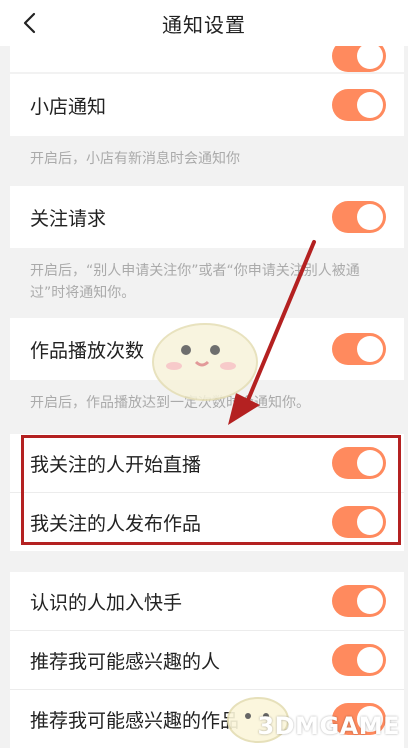 The width and height of the screenshot is (408, 748). I want to click on settings-row-recommend-people: 推荐我可能感兴趣的人, so click(207, 660).